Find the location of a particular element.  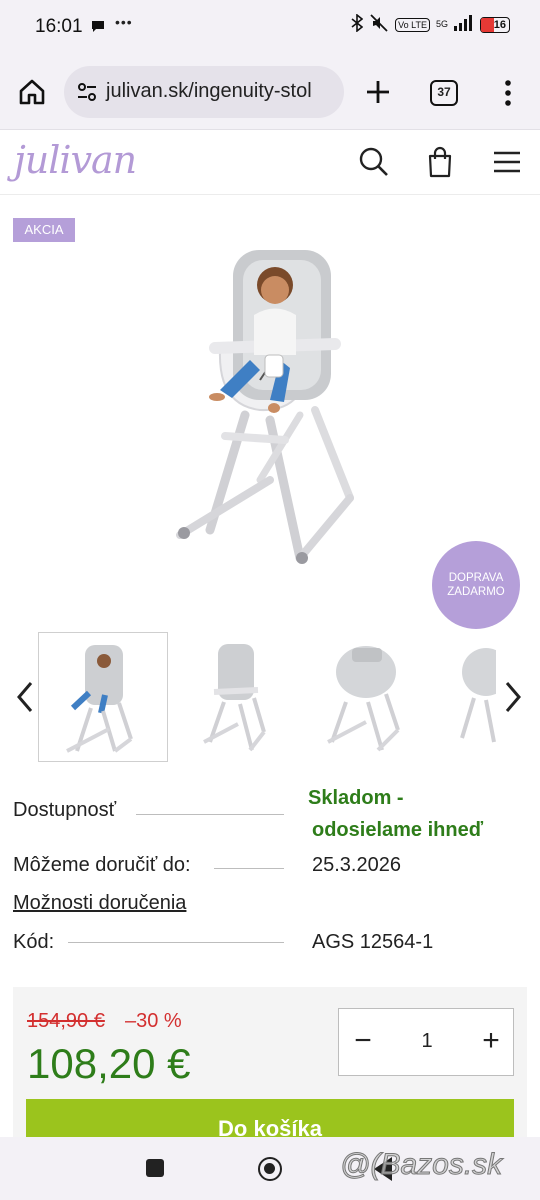

site-header: julivan is located at coordinates (270, 162).